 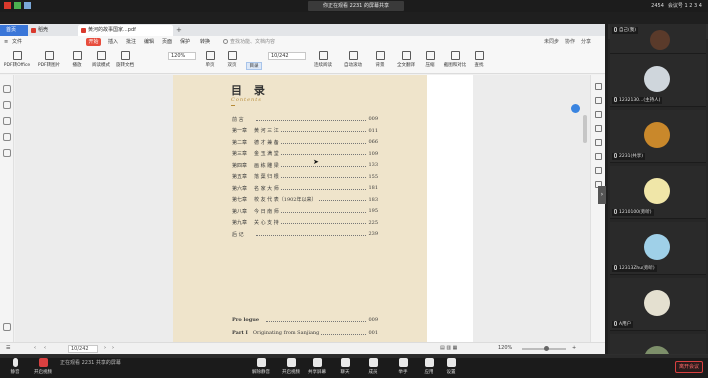 What do you see at coordinates (266, 42) in the screenshot?
I see `search-input: 查找功能、文档内容` at bounding box center [266, 42].